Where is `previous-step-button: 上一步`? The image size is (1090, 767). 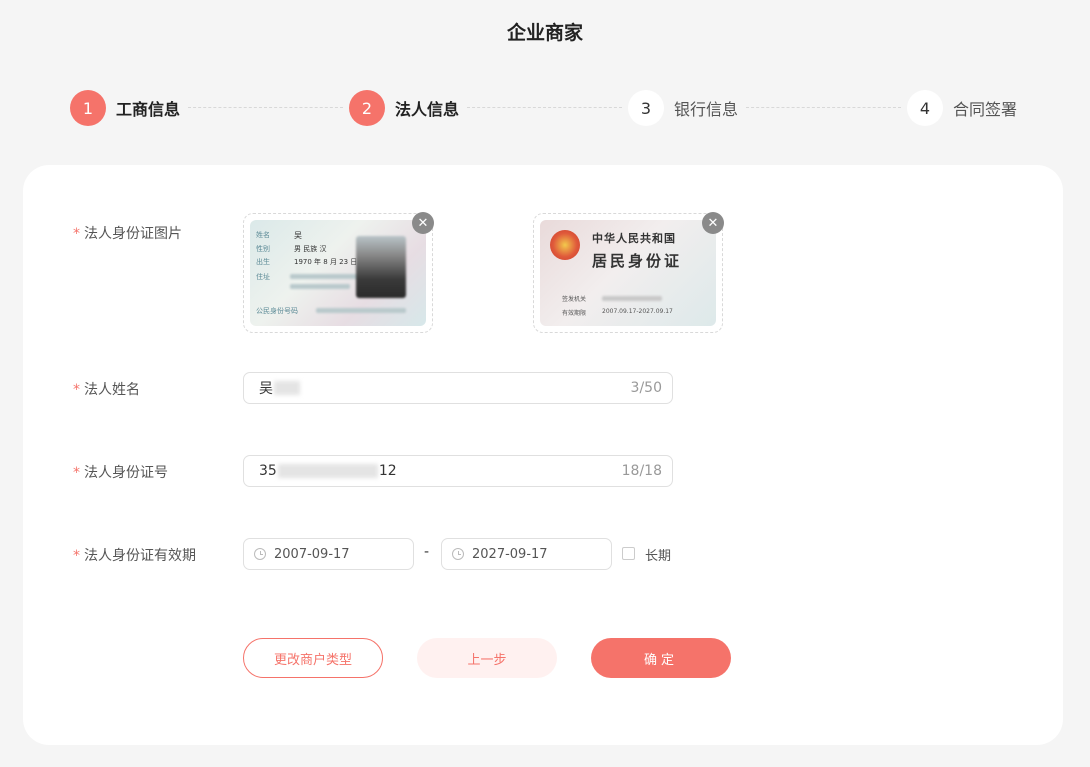 previous-step-button: 上一步 is located at coordinates (487, 658).